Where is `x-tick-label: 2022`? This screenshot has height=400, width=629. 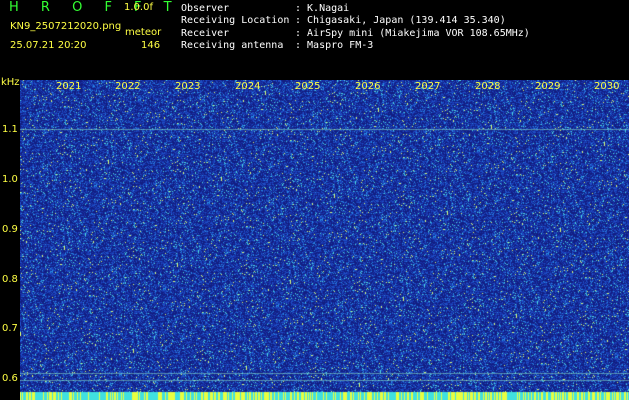 x-tick-label: 2022 is located at coordinates (128, 86).